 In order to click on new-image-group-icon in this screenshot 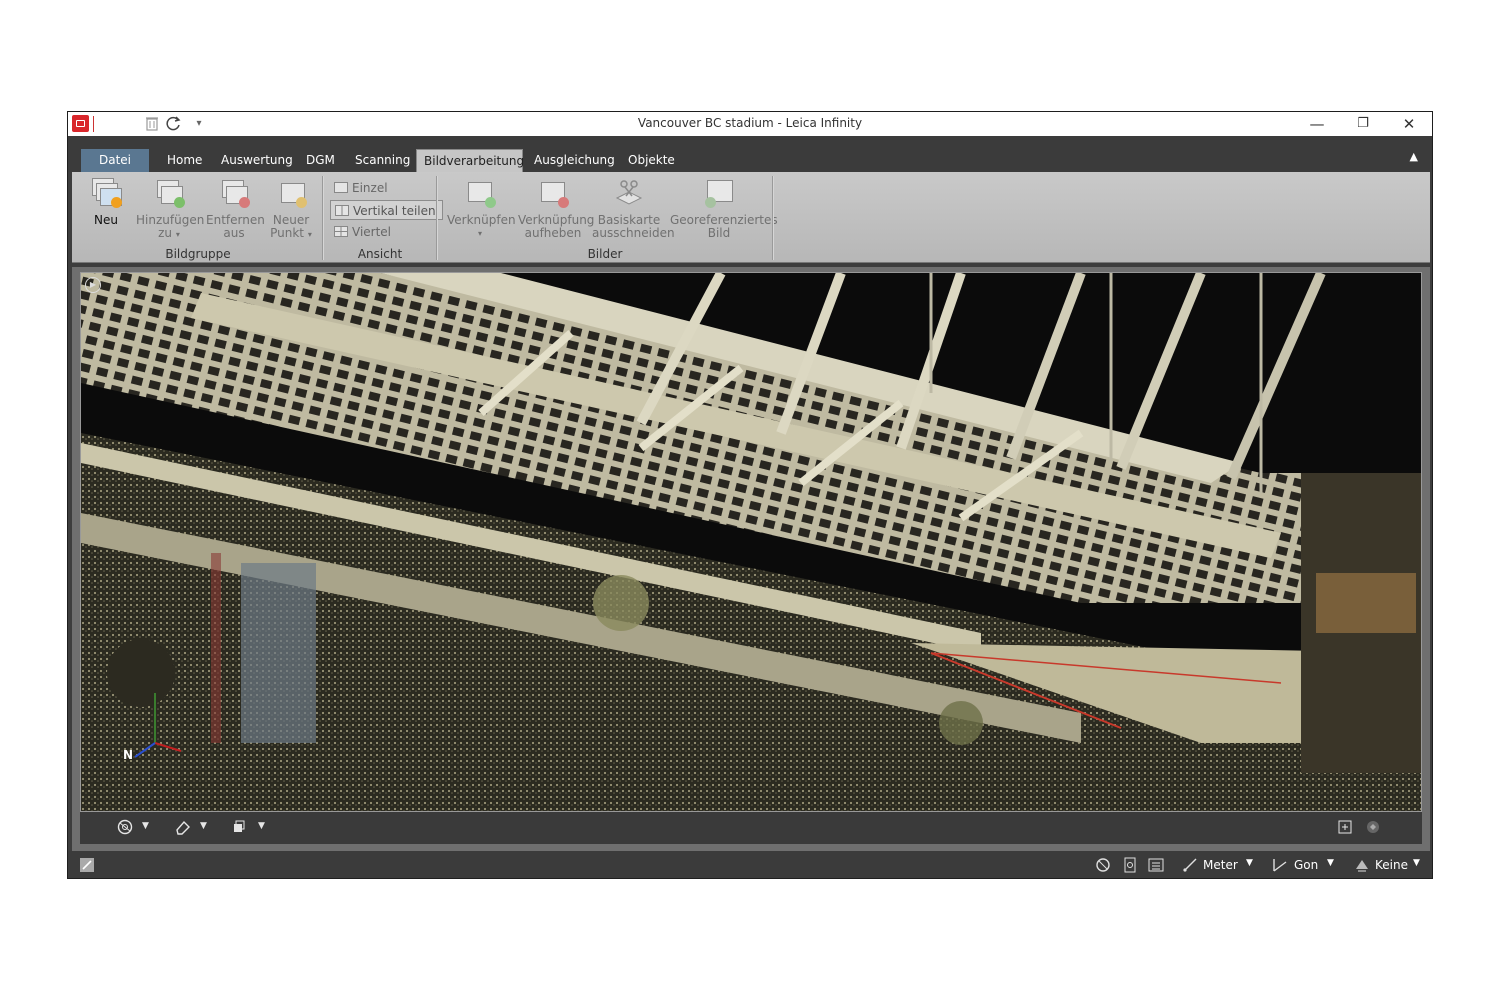, I will do `click(106, 193)`.